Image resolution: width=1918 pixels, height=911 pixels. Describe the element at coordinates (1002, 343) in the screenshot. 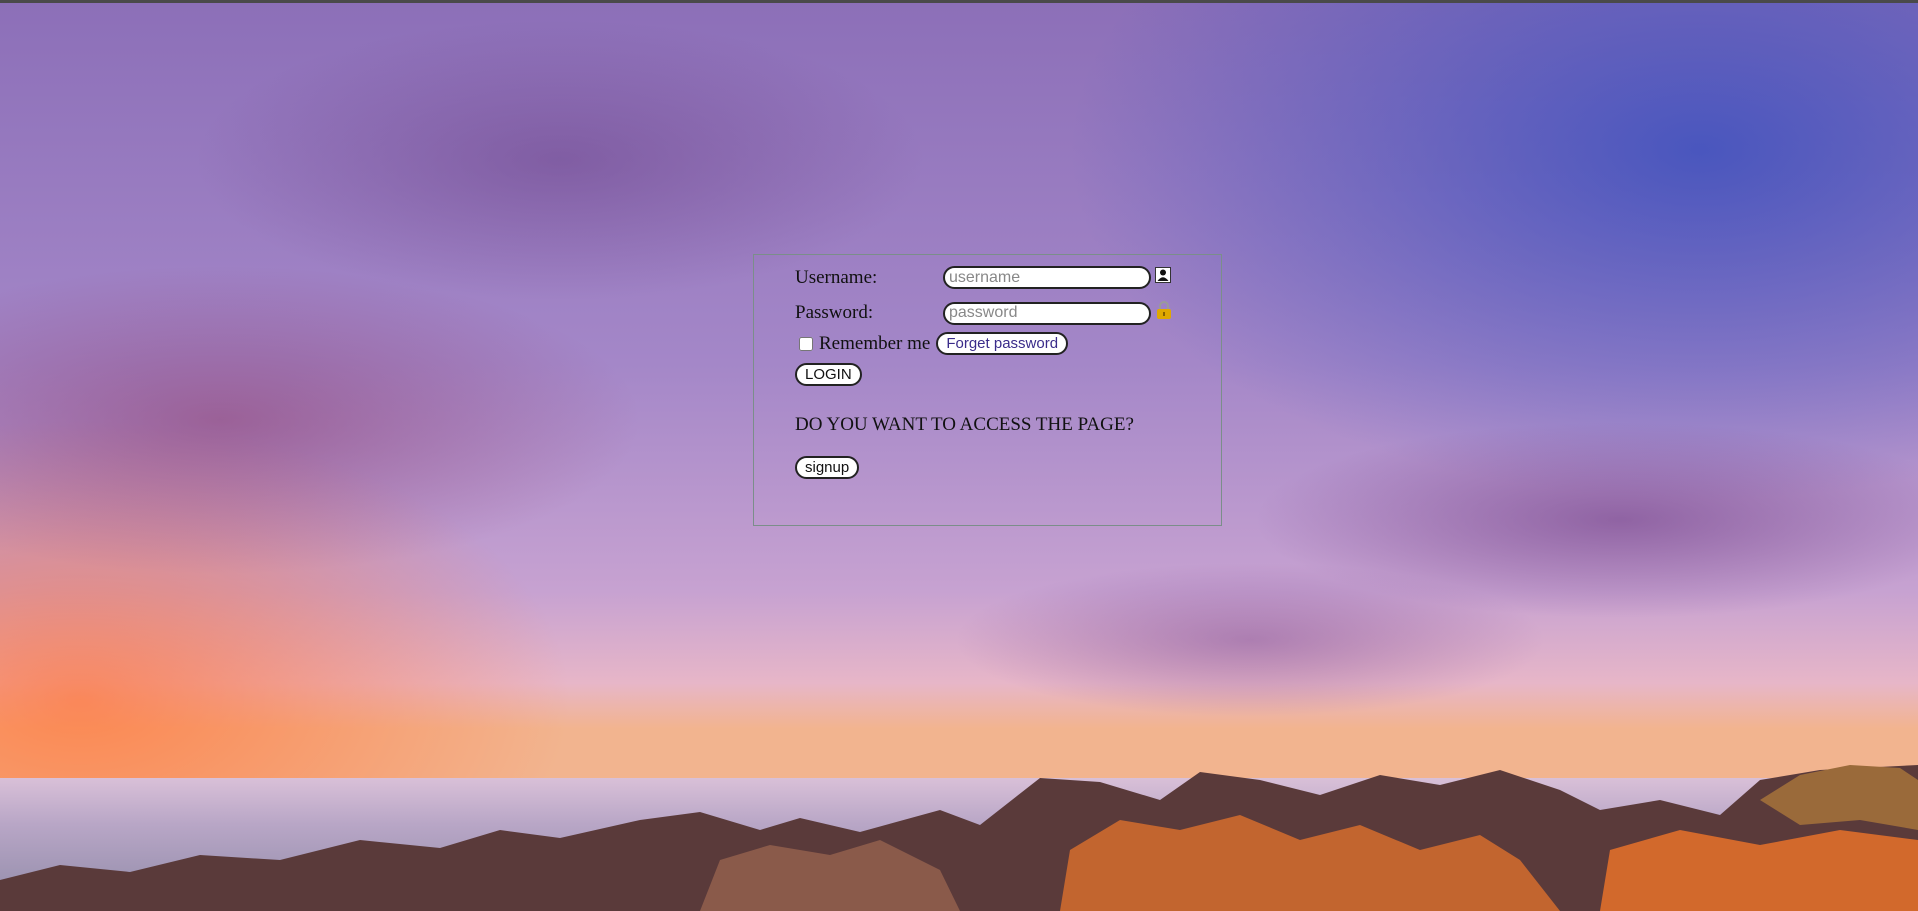

I see `forget-password-button: Forget password` at that location.